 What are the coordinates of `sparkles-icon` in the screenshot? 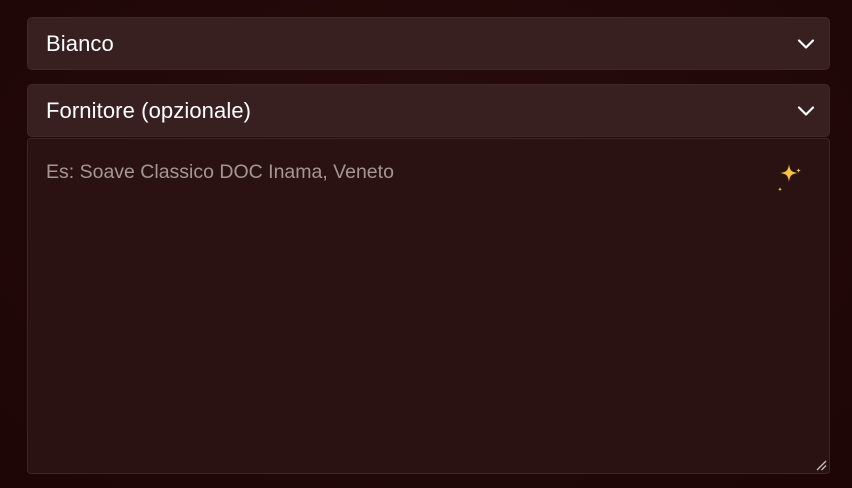 It's located at (790, 178).